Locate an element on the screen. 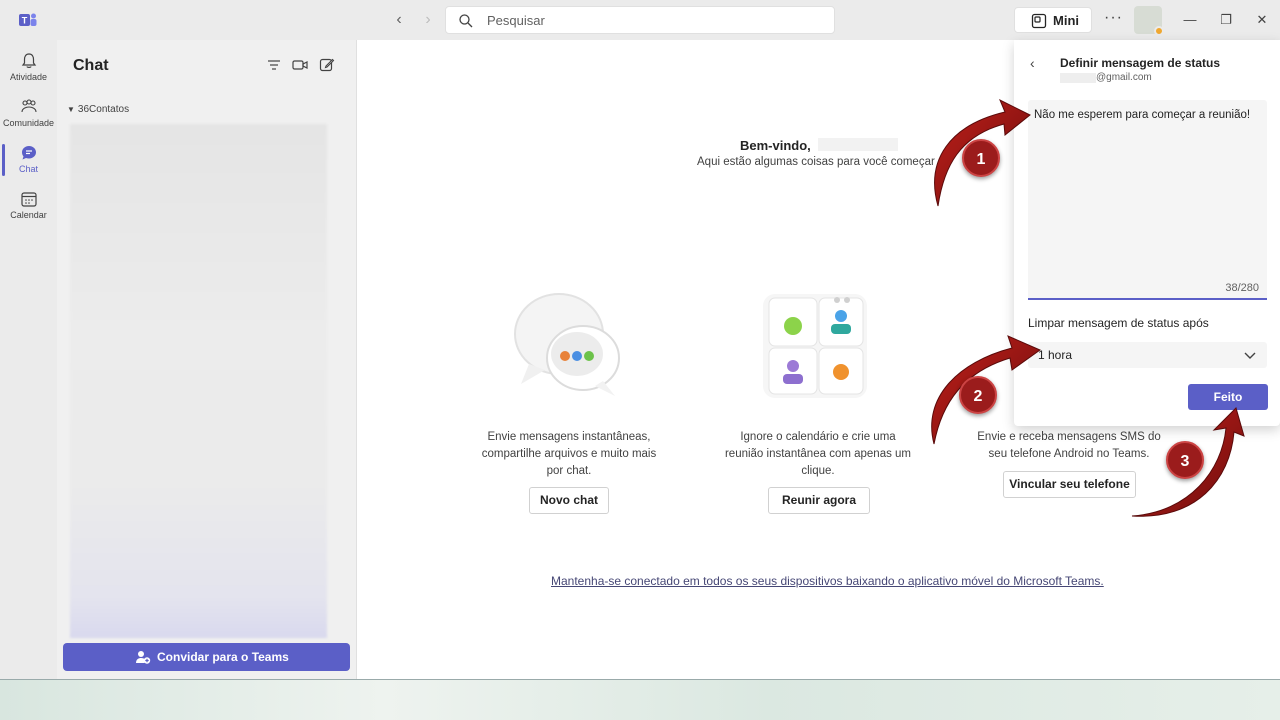  chat-bubbles-illustration is located at coordinates (567, 344).